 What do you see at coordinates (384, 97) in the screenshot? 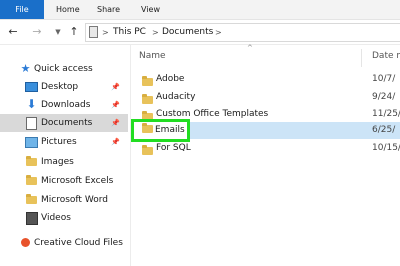
I see `file-date: 9/24/` at bounding box center [384, 97].